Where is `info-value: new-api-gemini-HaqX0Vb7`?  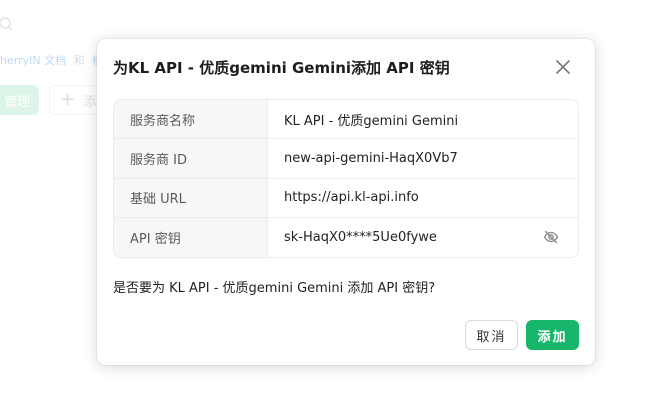
info-value: new-api-gemini-HaqX0Vb7 is located at coordinates (371, 158).